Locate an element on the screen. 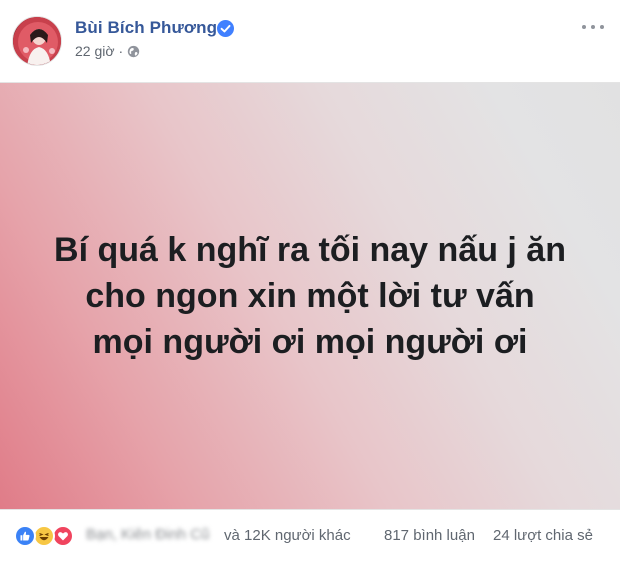 The image size is (620, 562). avatar-image is located at coordinates (37, 41).